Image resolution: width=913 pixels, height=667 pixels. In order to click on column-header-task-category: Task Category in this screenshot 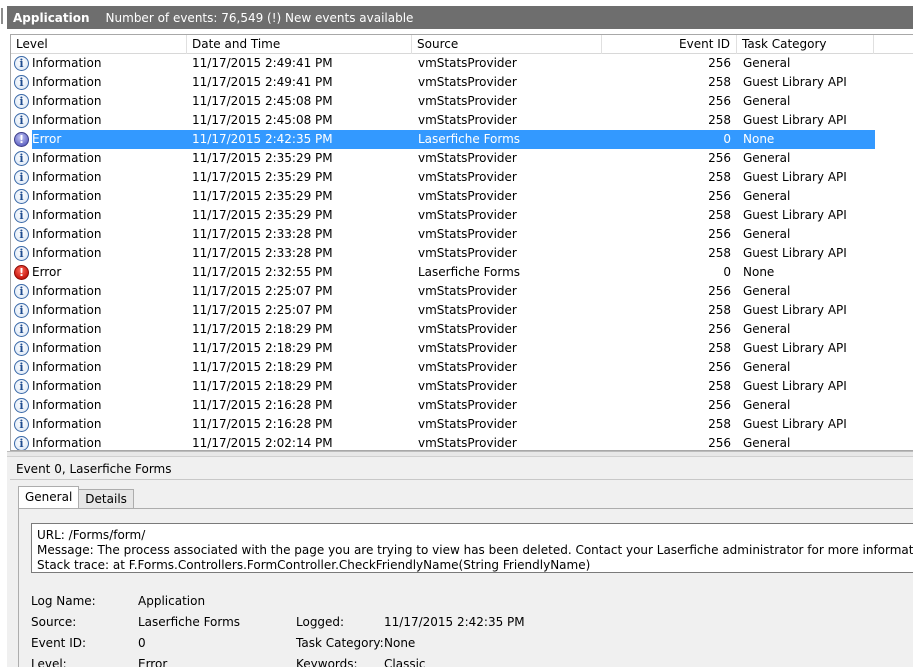, I will do `click(805, 44)`.